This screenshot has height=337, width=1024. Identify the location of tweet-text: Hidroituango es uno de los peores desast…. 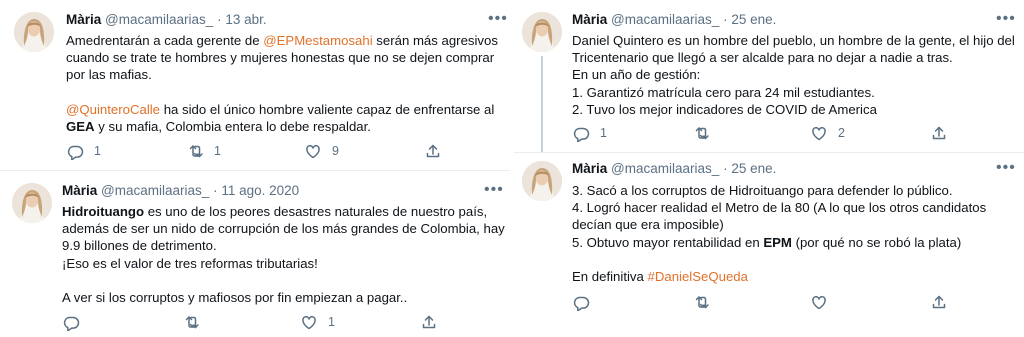
(283, 254).